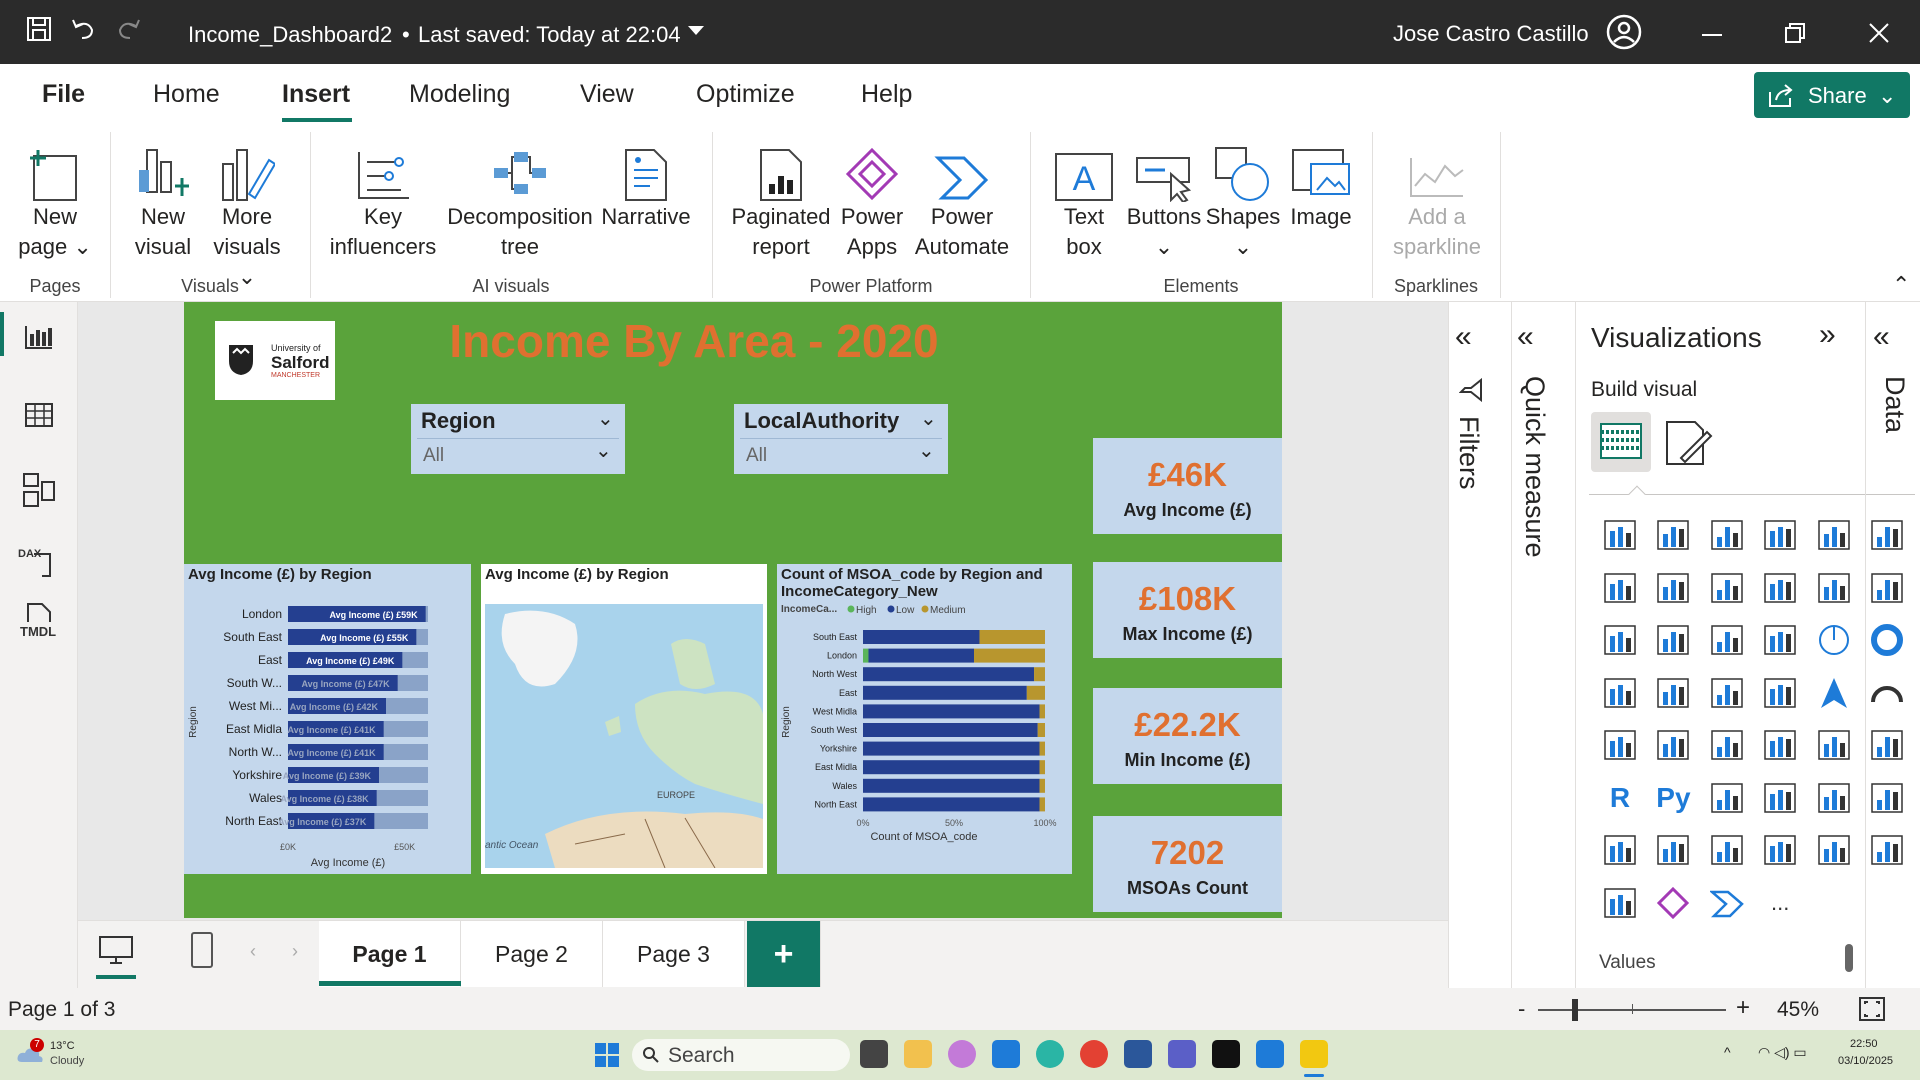  I want to click on card-new-visual-icon, so click(1727, 850).